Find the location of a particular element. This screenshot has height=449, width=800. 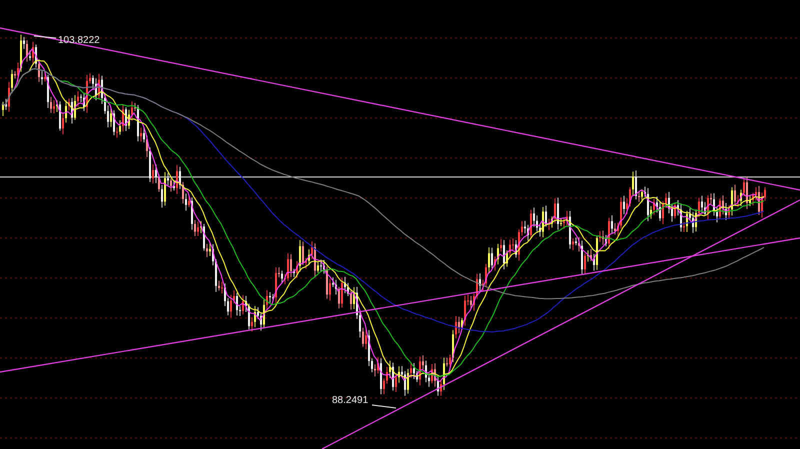

price-label: 103.8222 is located at coordinates (79, 40).